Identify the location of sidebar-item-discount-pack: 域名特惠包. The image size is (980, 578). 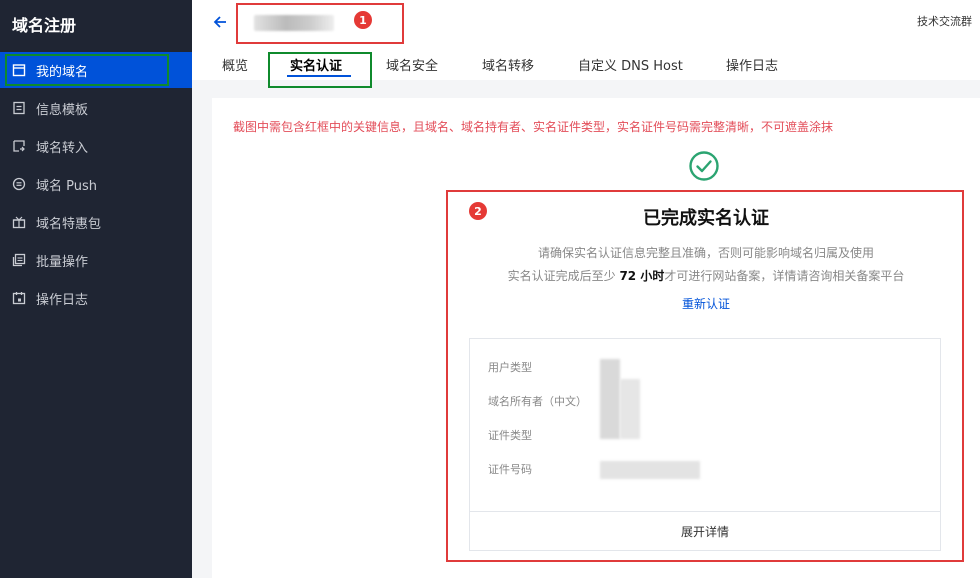
(96, 222).